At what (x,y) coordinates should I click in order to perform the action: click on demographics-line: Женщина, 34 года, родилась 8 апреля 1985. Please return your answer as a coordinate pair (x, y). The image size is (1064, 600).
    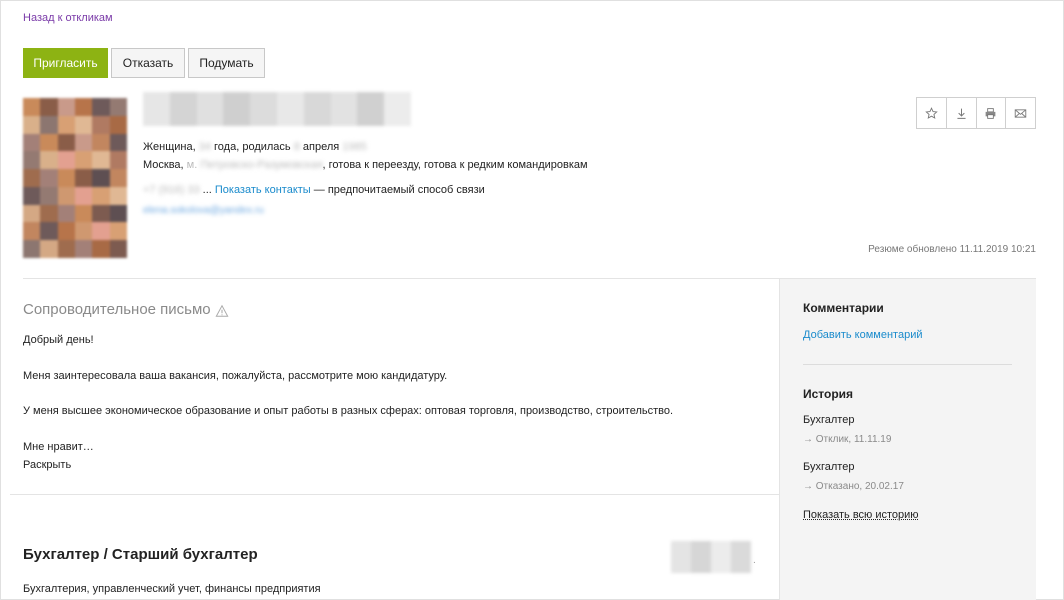
    Looking at the image, I should click on (255, 147).